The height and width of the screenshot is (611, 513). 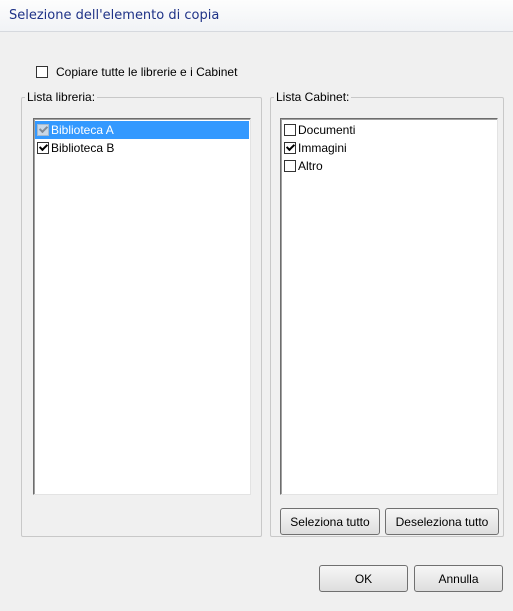 What do you see at coordinates (389, 130) in the screenshot?
I see `cabinet-item-documenti: Documenti` at bounding box center [389, 130].